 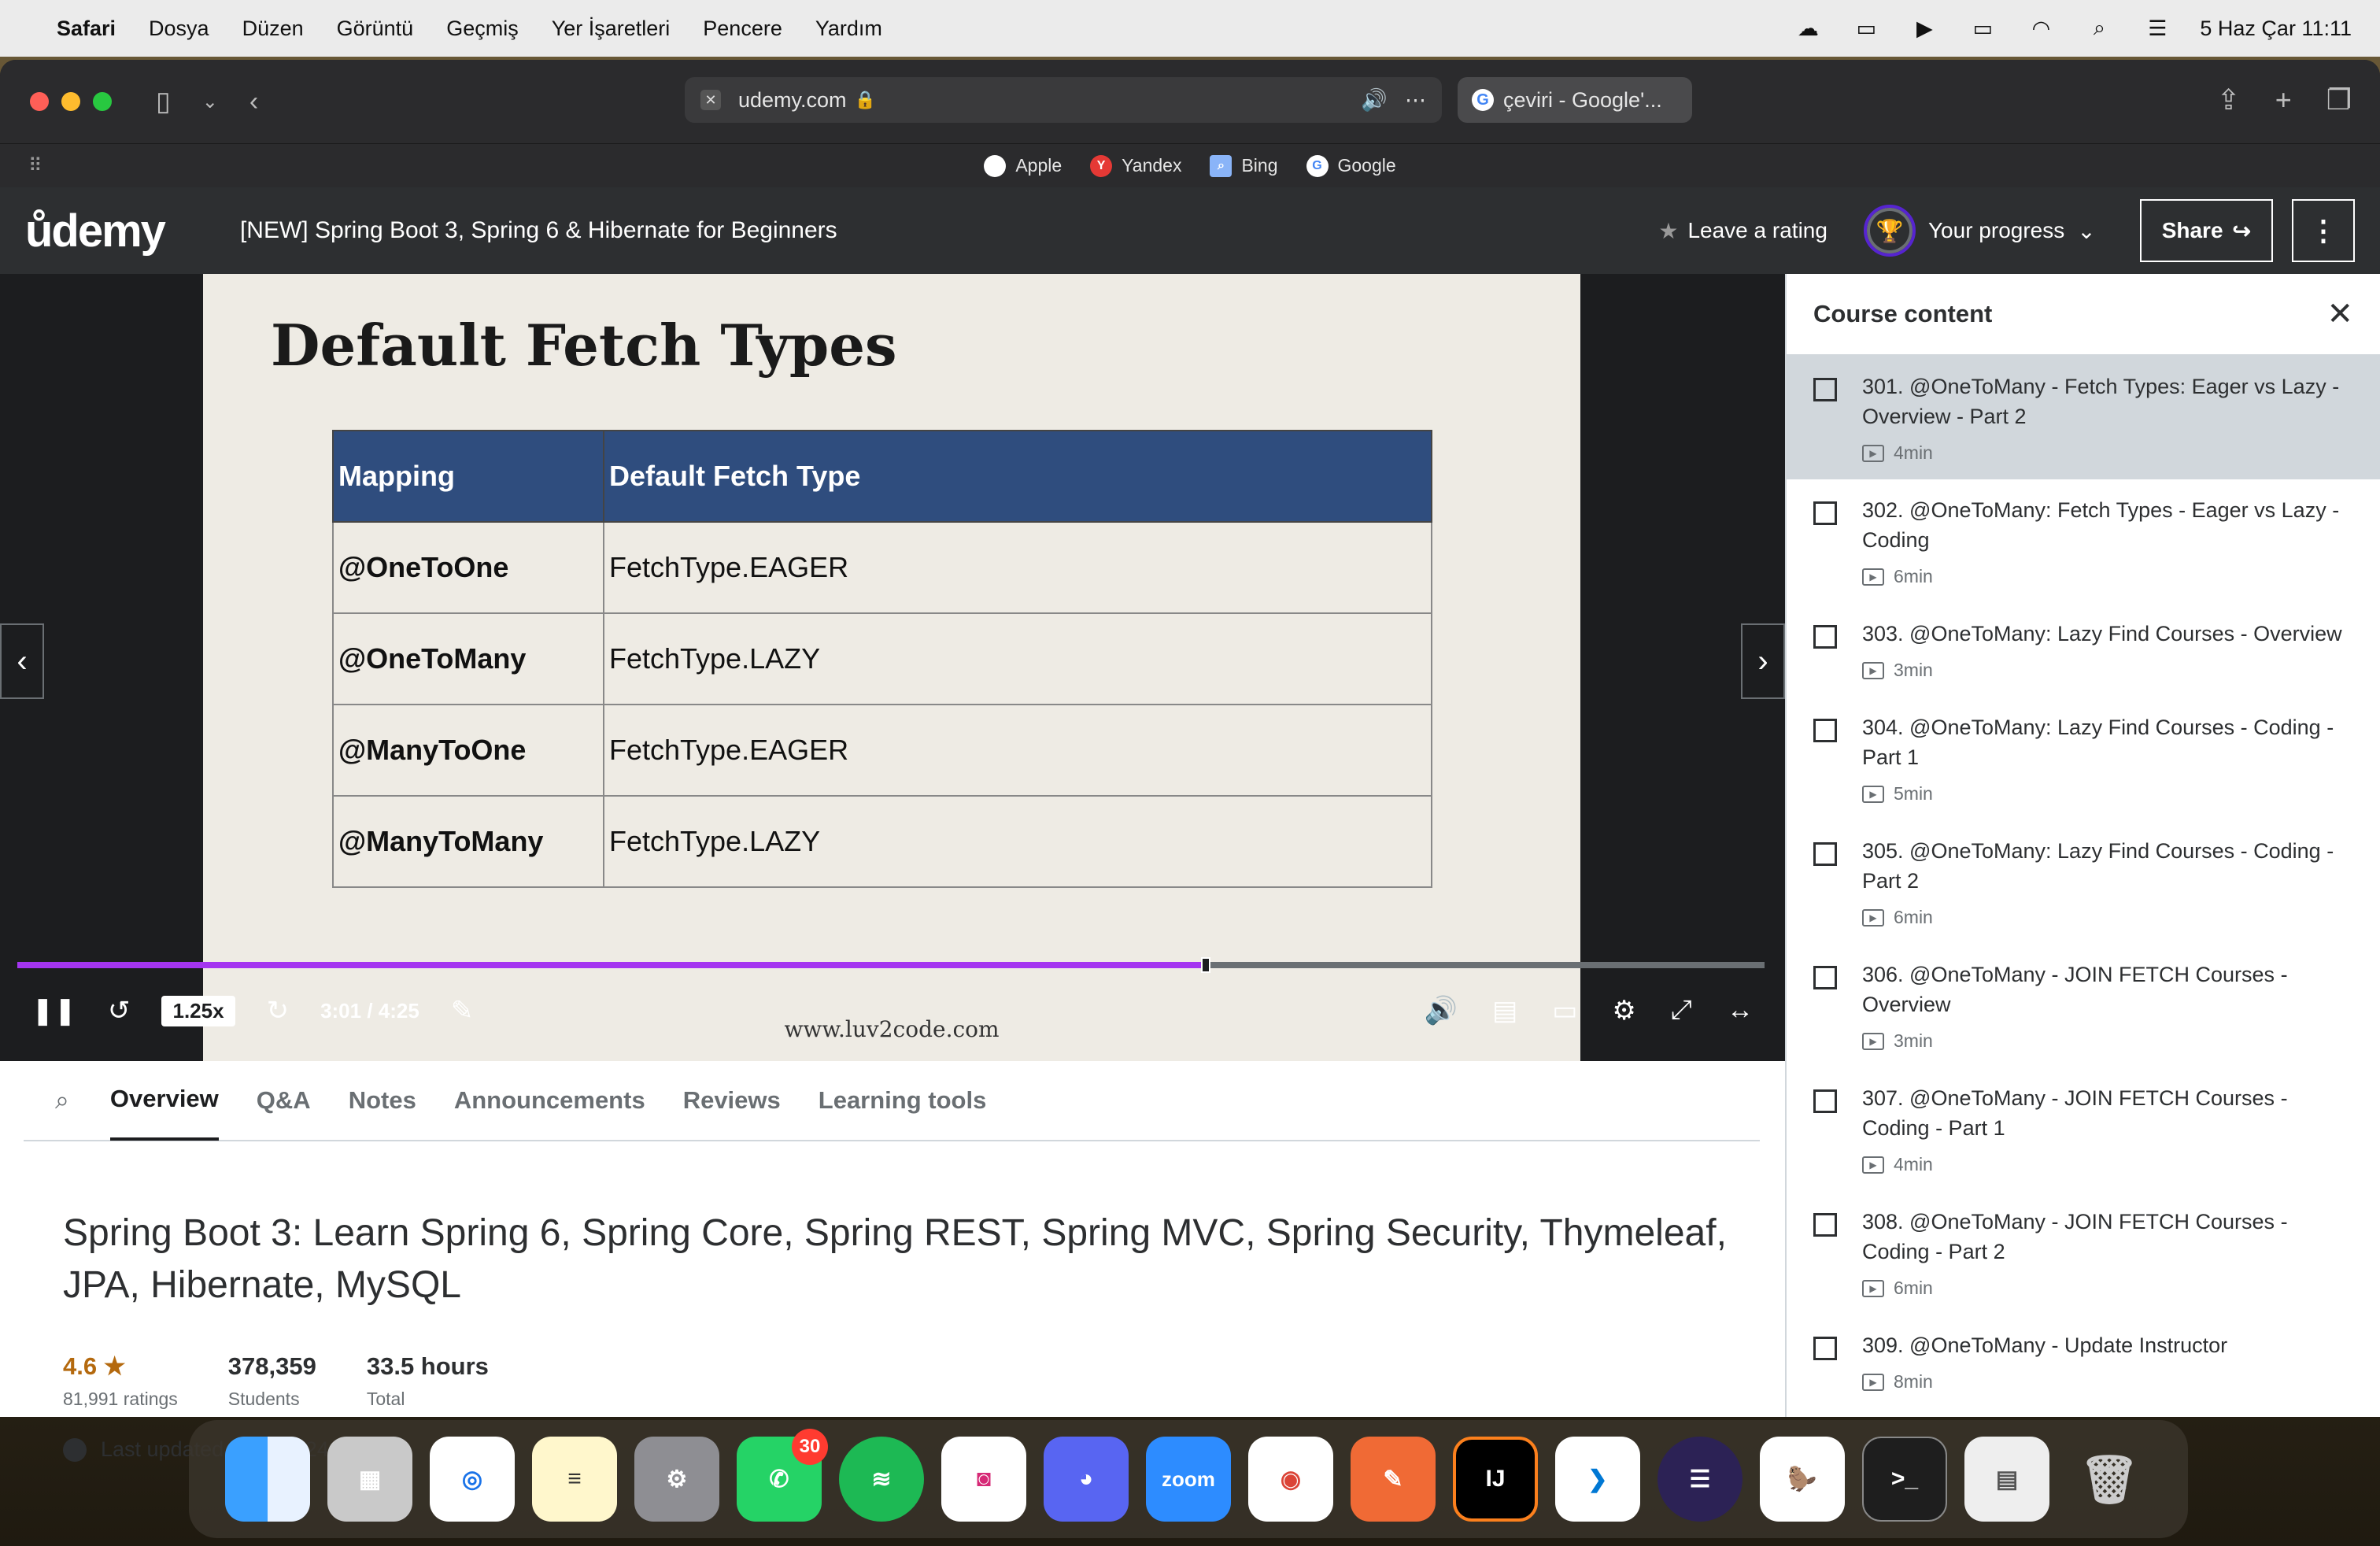 I want to click on rewind-icon: ↺, so click(x=119, y=1011).